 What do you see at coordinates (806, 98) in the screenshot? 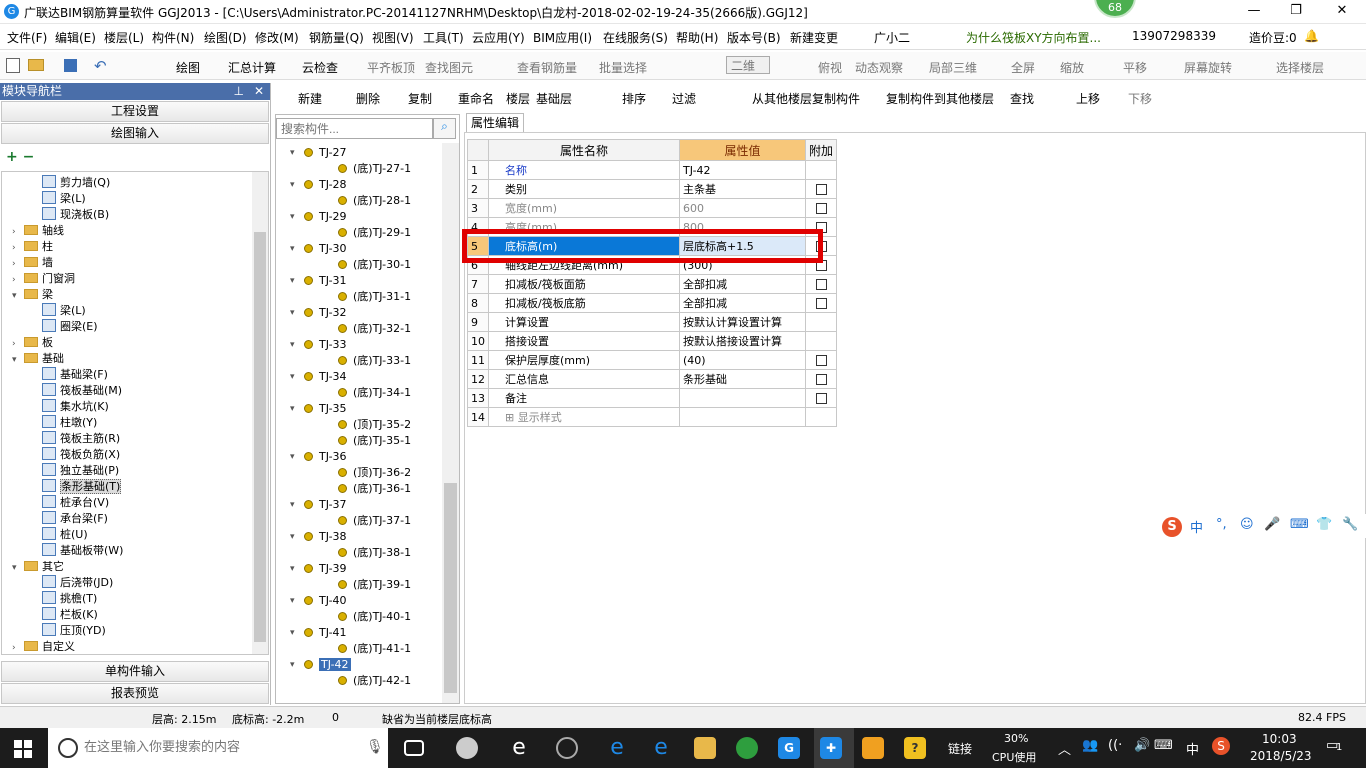
I see `component-toolbar-8: 从其他楼层复制构件` at bounding box center [806, 98].